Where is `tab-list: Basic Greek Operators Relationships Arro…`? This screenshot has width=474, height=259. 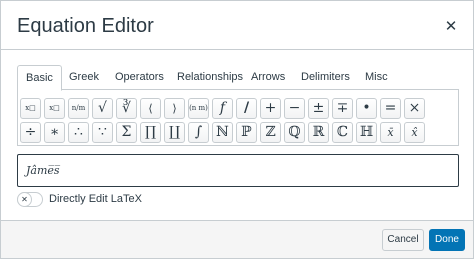 tab-list: Basic Greek Operators Relationships Arro… is located at coordinates (238, 78).